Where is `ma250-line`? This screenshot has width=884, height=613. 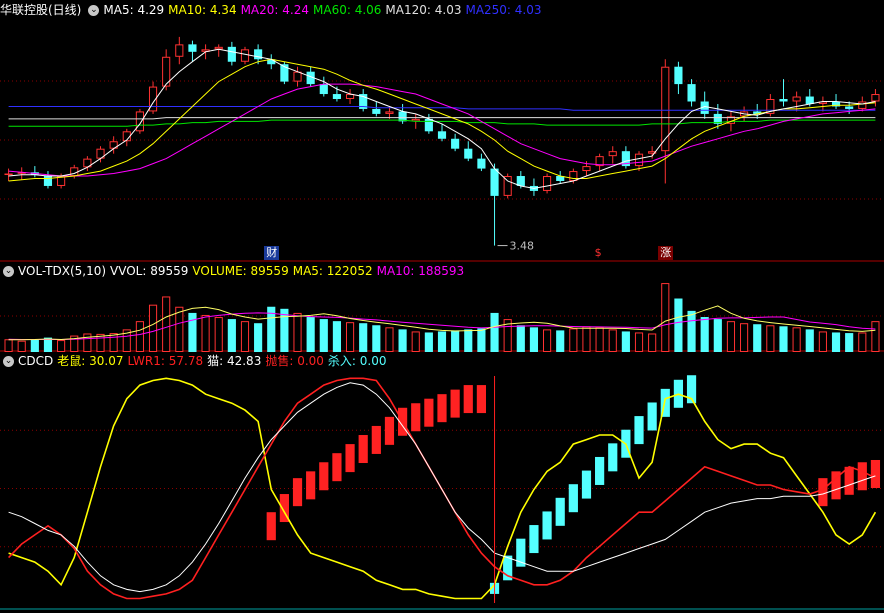
ma250-line is located at coordinates (442, 108).